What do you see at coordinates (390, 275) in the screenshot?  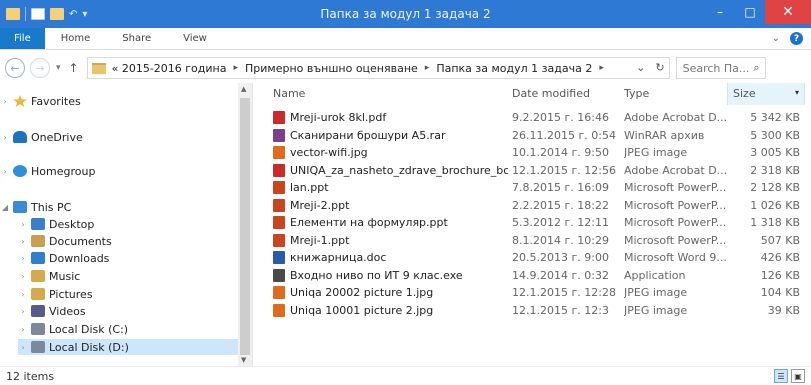 I see `file-name-cell: Входно ниво по ИТ 9 клас.exe` at bounding box center [390, 275].